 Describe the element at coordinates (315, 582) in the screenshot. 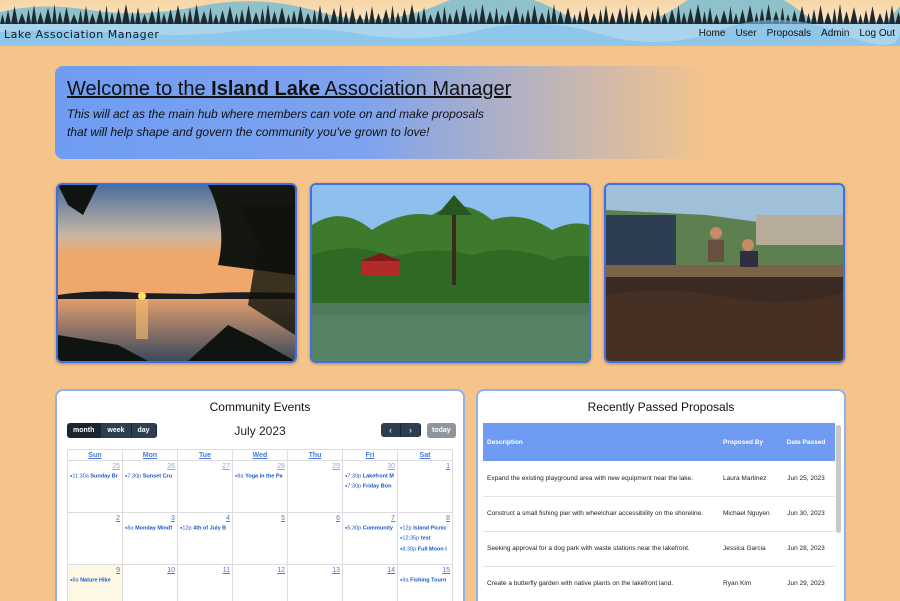

I see `calendar-day: 13` at that location.